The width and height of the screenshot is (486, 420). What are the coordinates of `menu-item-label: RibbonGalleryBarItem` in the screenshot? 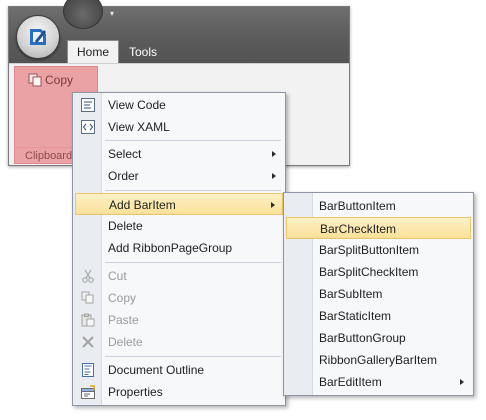 It's located at (378, 360).